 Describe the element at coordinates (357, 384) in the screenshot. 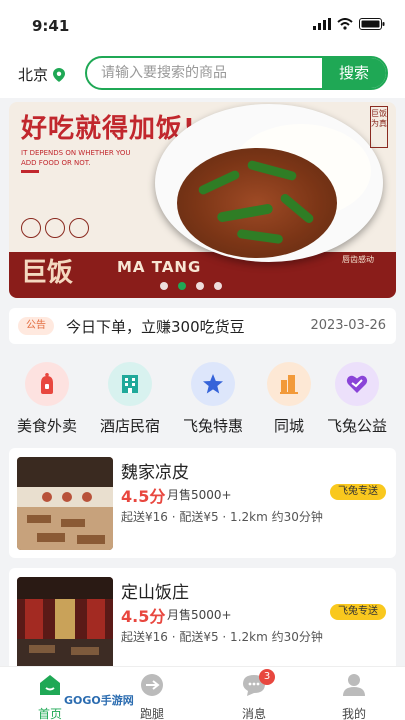

I see `heart-icon` at that location.